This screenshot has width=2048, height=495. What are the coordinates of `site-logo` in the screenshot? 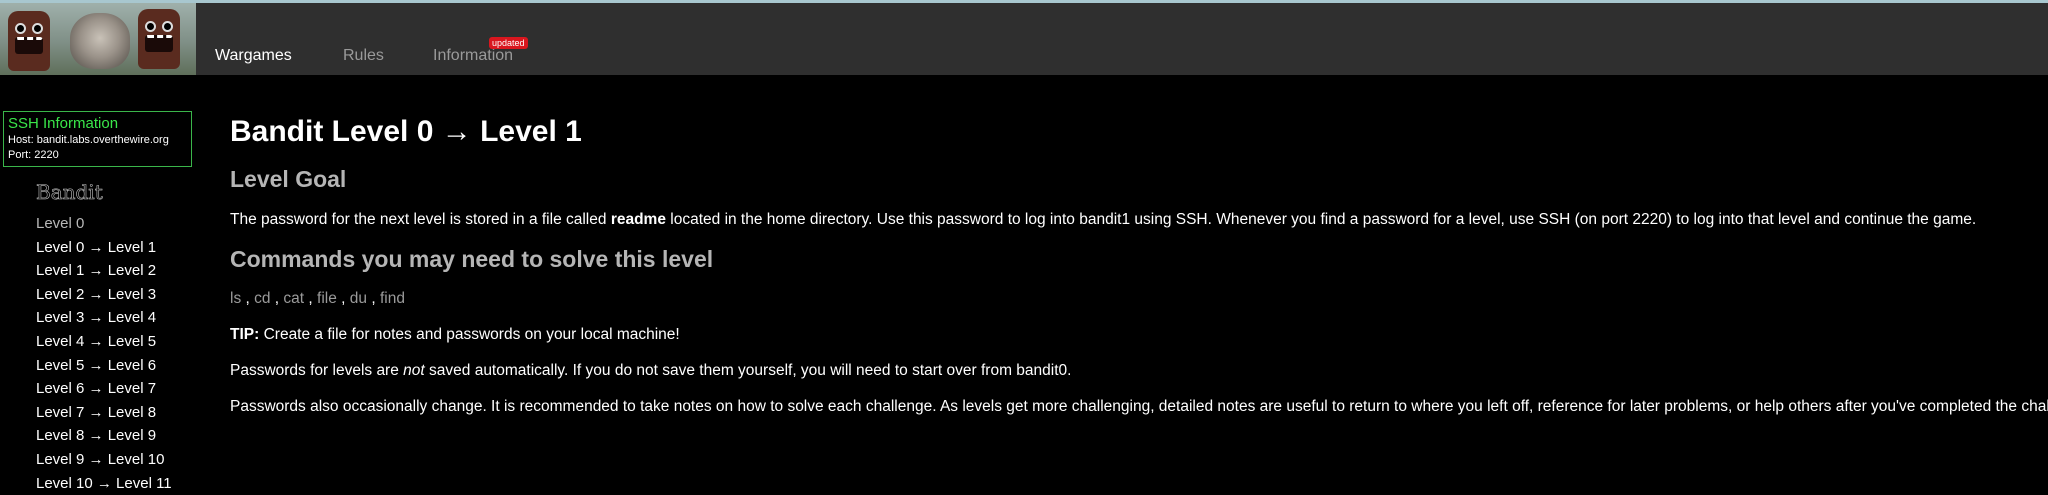 It's located at (98, 39).